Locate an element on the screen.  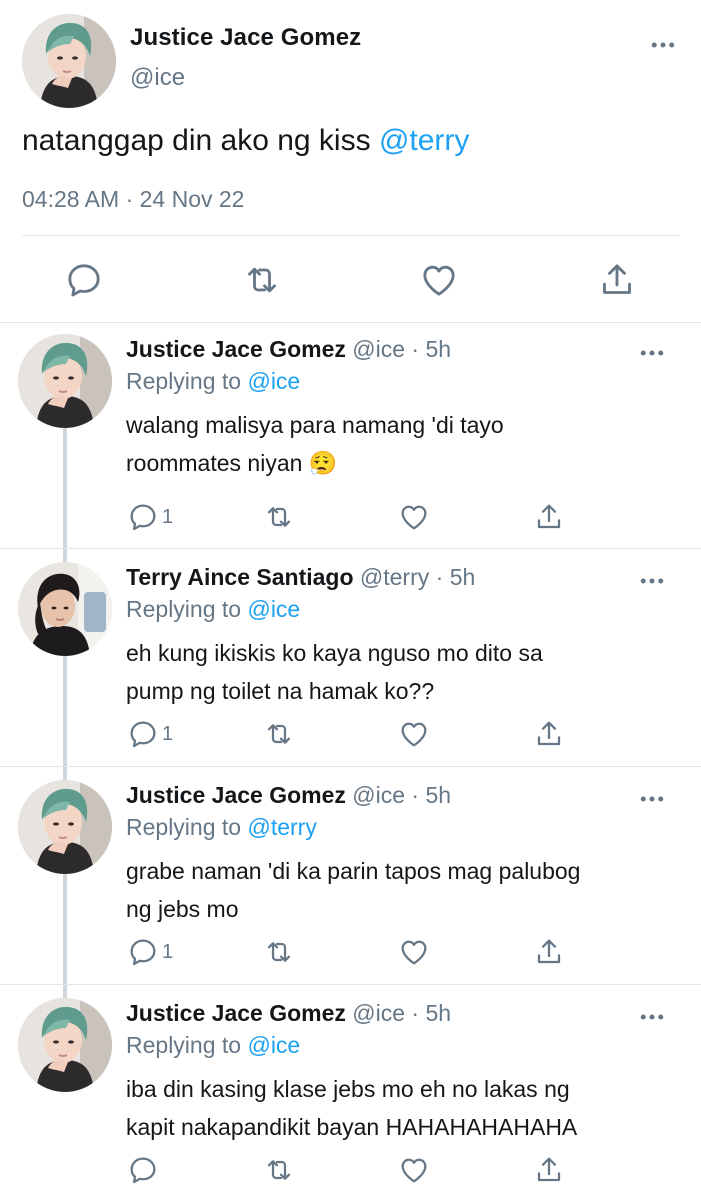
avatar-image is located at coordinates (69, 61).